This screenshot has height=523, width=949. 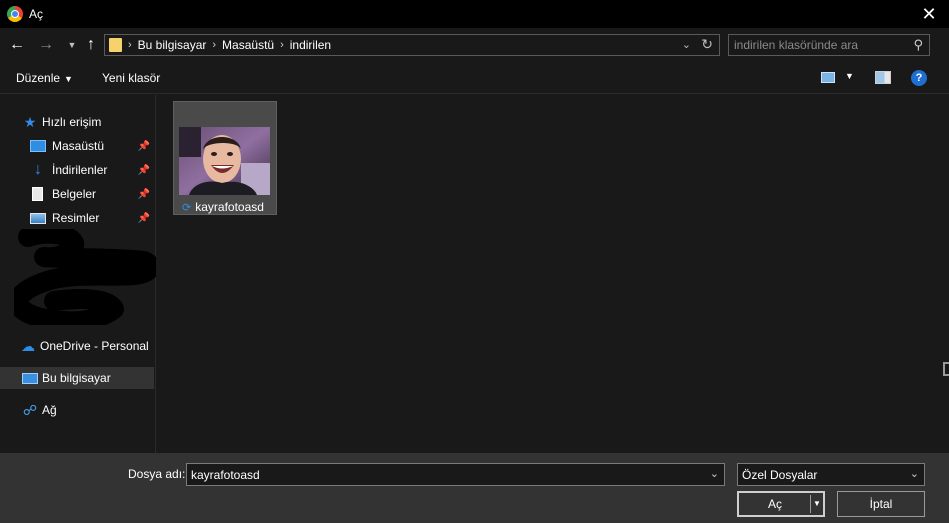 What do you see at coordinates (187, 207) in the screenshot?
I see `sync-icon: ⟳` at bounding box center [187, 207].